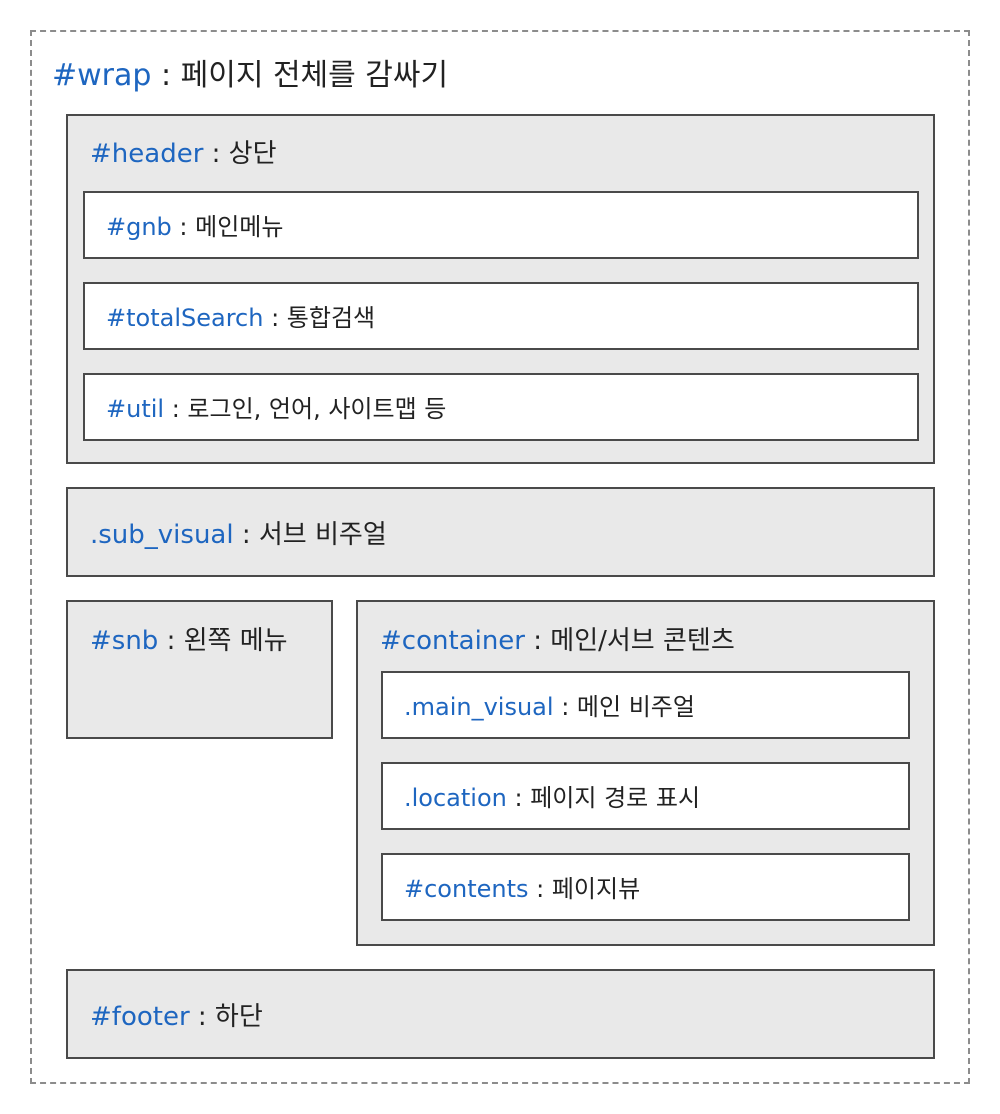  Describe the element at coordinates (584, 889) in the screenshot. I see `contents-desc: : 페이지뷰` at that location.